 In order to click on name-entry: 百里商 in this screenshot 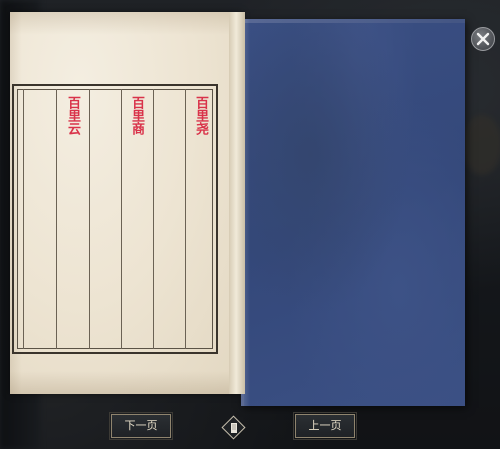, I will do `click(136, 115)`.